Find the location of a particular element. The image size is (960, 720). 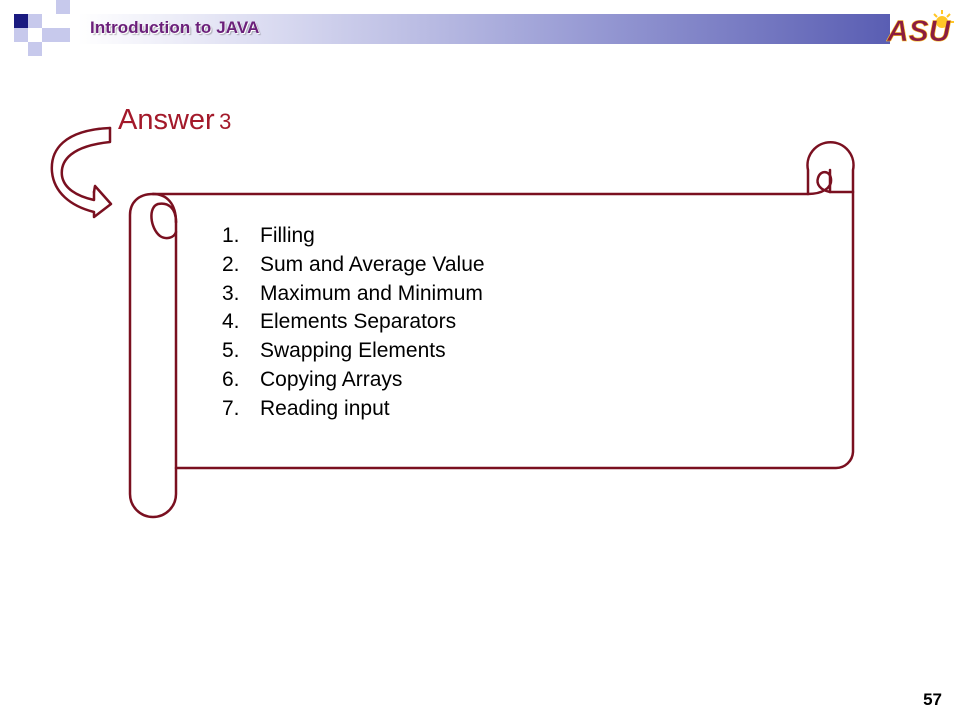

list-item-text: Sum and Average Value is located at coordinates (372, 264).